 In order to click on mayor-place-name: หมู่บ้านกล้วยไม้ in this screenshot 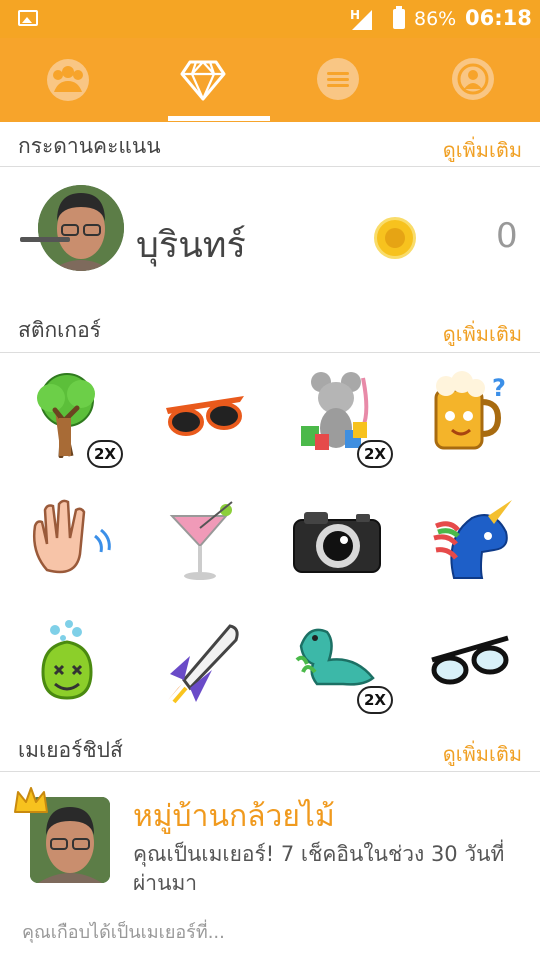, I will do `click(234, 816)`.